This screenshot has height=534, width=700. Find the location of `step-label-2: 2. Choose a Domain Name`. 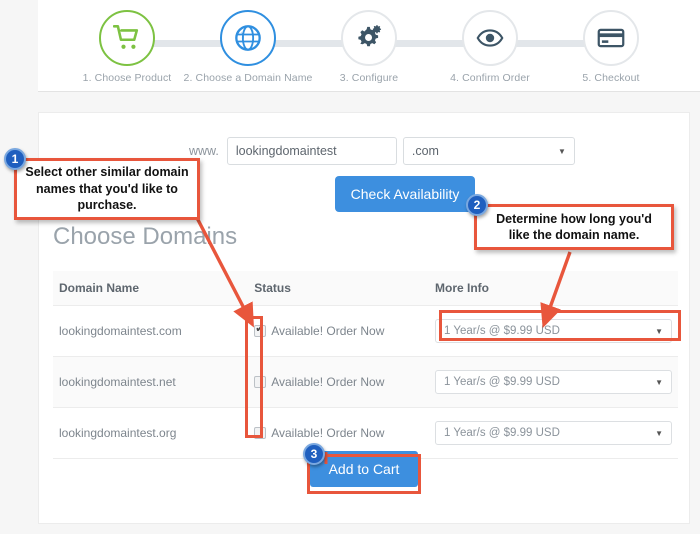

step-label-2: 2. Choose a Domain Name is located at coordinates (248, 78).